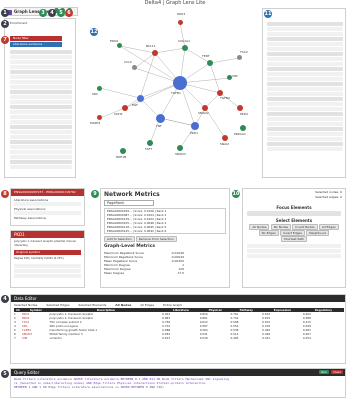 This screenshot has height=400, width=350. I want to click on tab-entire-graph: Entire Graph, so click(172, 305).